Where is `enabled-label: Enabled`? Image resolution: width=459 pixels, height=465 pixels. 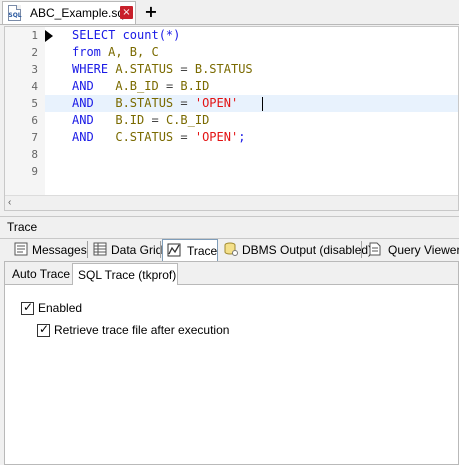
enabled-label: Enabled is located at coordinates (60, 308).